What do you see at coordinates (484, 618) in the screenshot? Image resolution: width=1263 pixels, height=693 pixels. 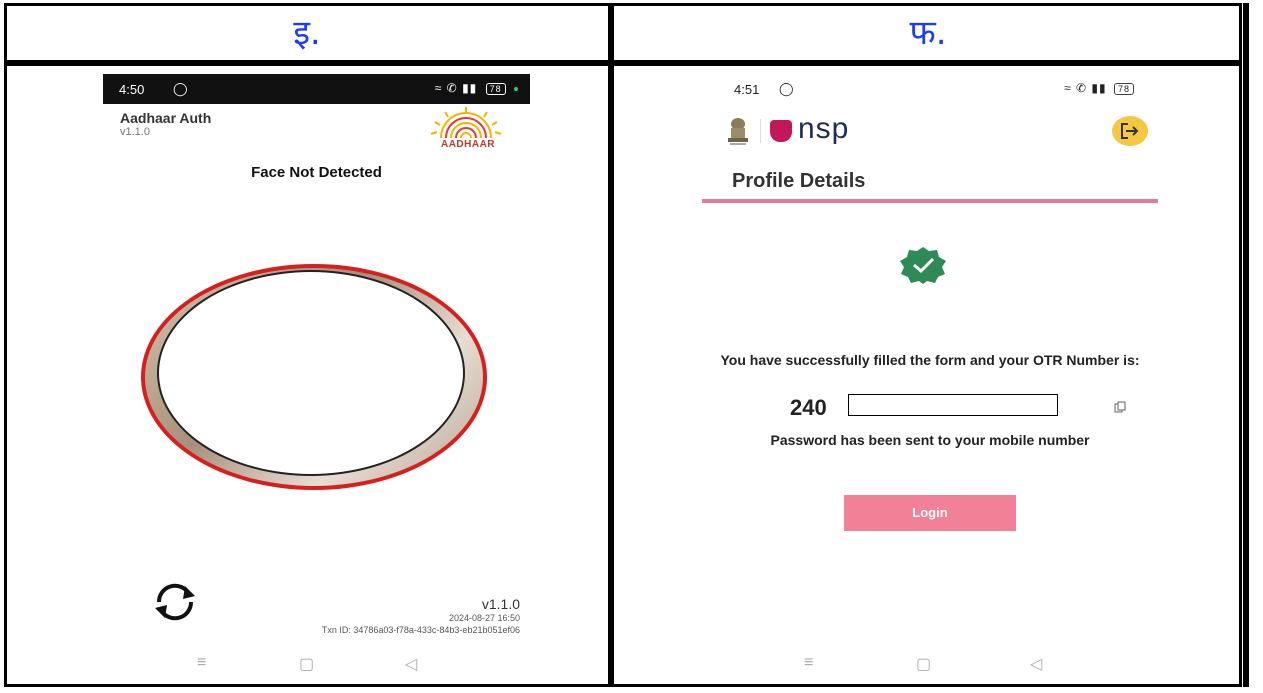 I see `footer-datetime: 2024-08-27 16:50` at bounding box center [484, 618].